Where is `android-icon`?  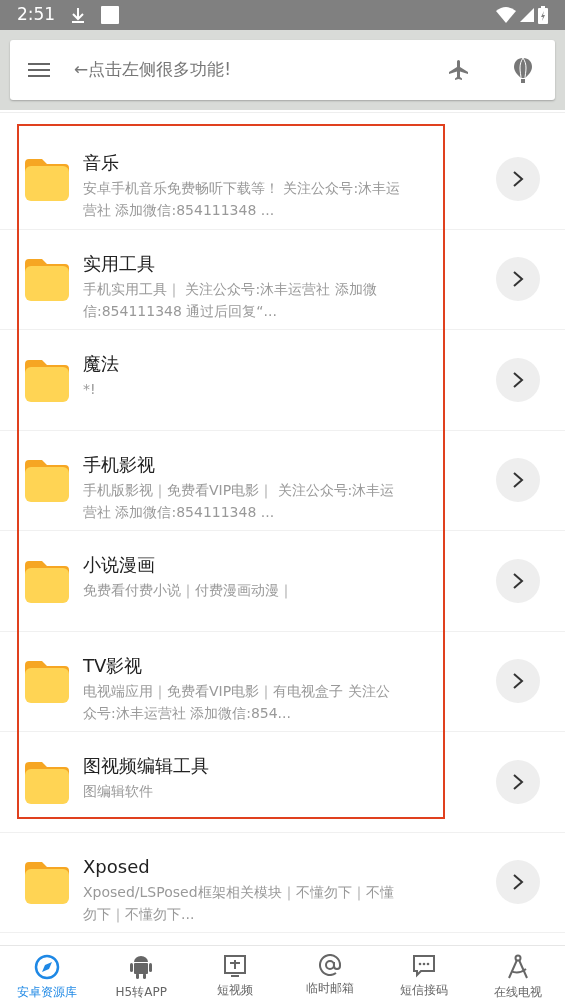 android-icon is located at coordinates (141, 967).